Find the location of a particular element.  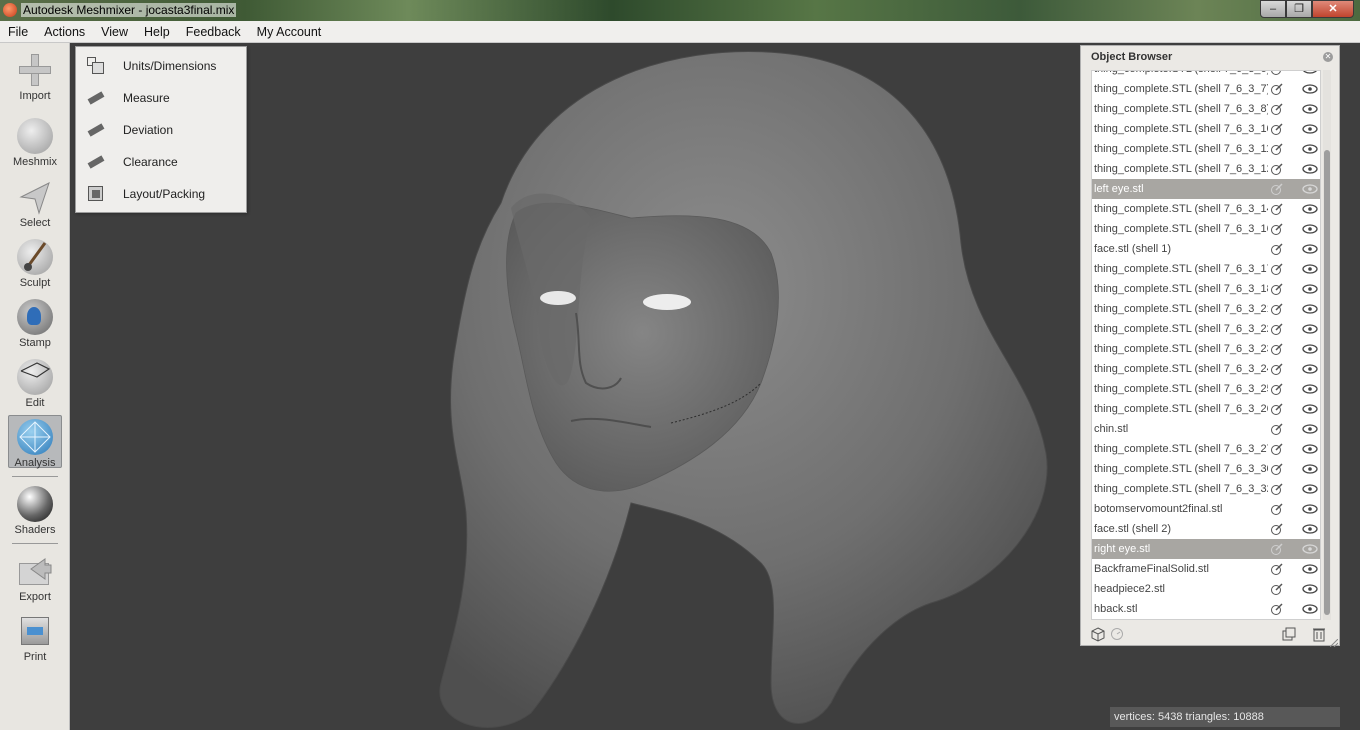

scrollbar-thumb is located at coordinates (1327, 382).